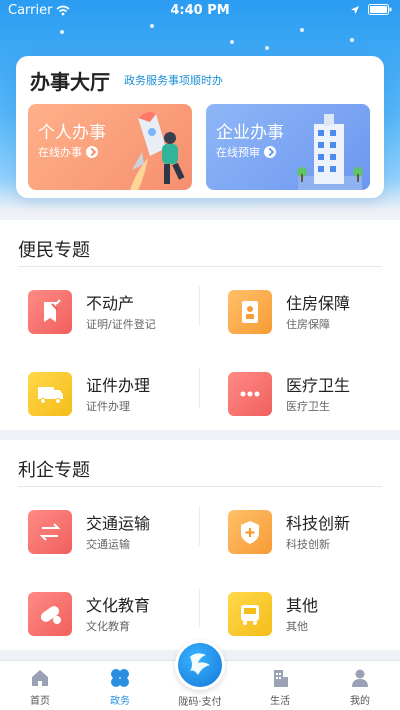  I want to click on item-desc: 文化教育, so click(108, 626).